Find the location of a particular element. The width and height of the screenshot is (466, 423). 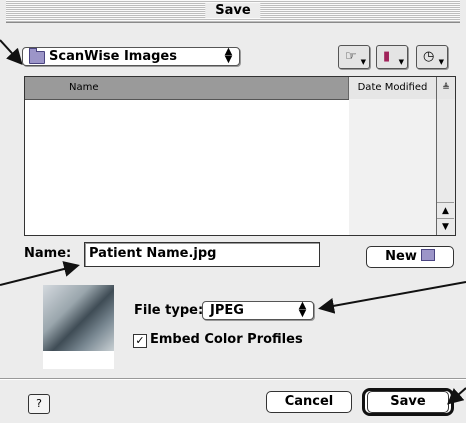

xray-thumbnail is located at coordinates (78, 318).